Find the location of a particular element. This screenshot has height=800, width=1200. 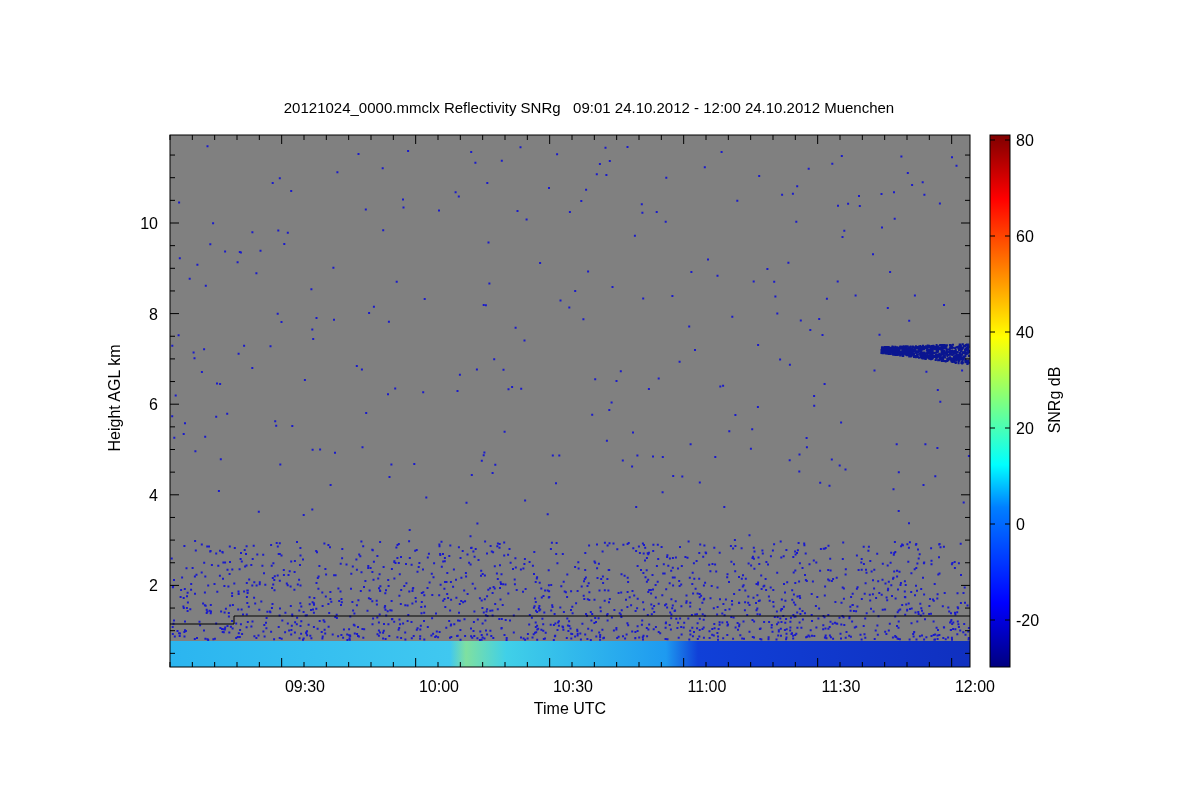

tick-label: 11:30 is located at coordinates (841, 686).